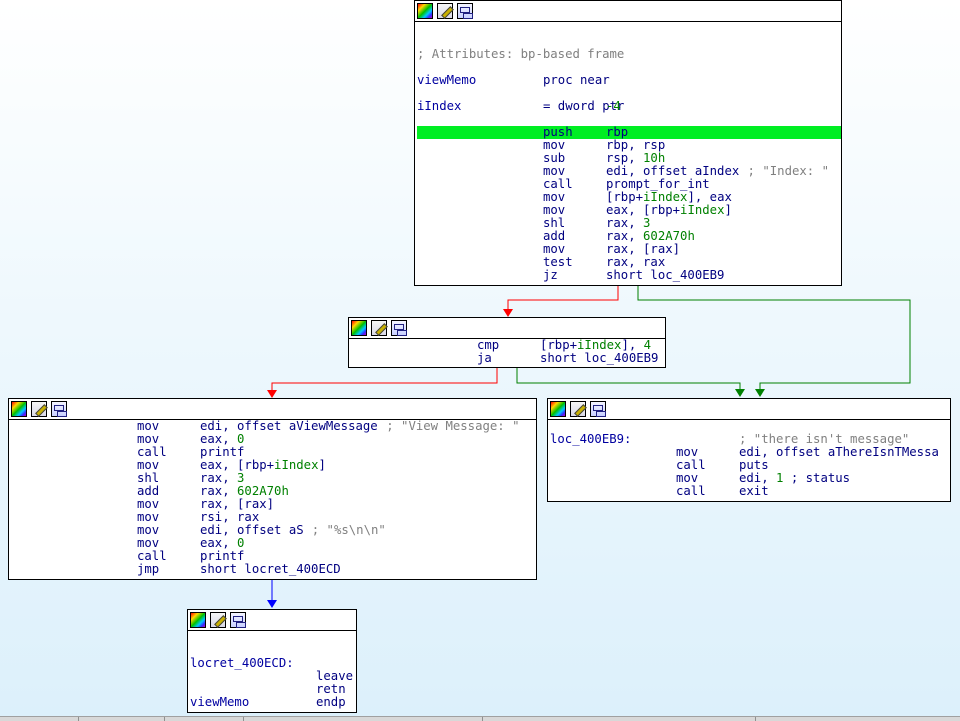 Image resolution: width=960 pixels, height=721 pixels. What do you see at coordinates (788, 171) in the screenshot?
I see `code-comment: ; "Index: "` at bounding box center [788, 171].